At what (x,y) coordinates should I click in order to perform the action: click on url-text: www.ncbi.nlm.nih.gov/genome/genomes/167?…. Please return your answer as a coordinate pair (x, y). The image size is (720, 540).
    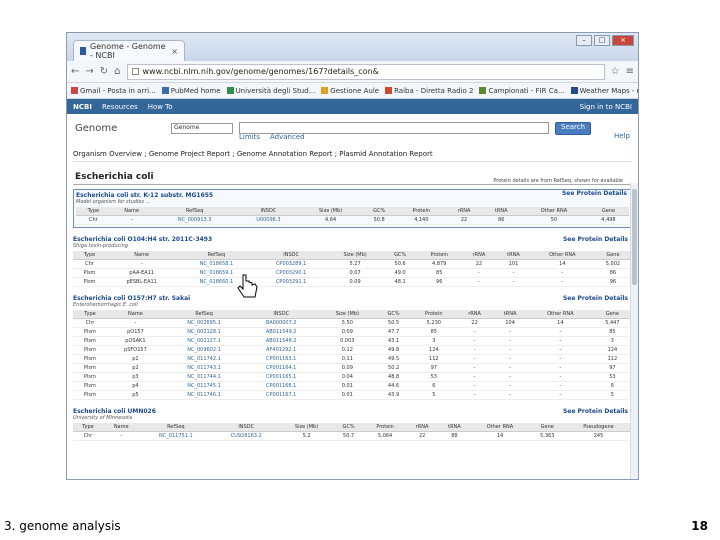
    Looking at the image, I should click on (260, 71).